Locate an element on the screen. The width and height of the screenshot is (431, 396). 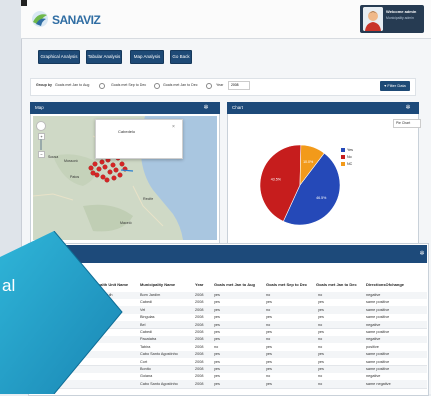
filter-radio-jan-aug is located at coordinates (102, 86).